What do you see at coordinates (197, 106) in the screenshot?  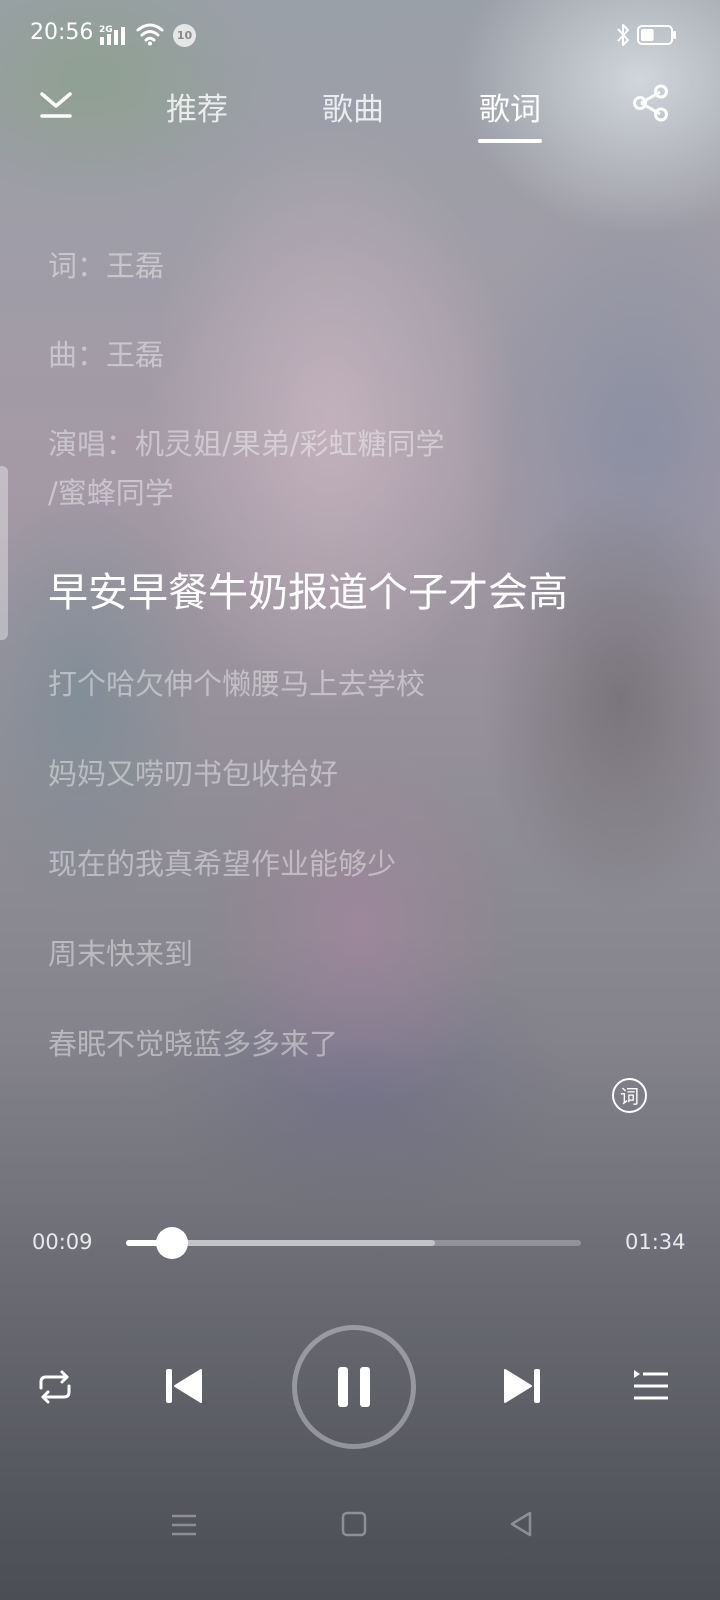 I see `tab-recommend: 推荐` at bounding box center [197, 106].